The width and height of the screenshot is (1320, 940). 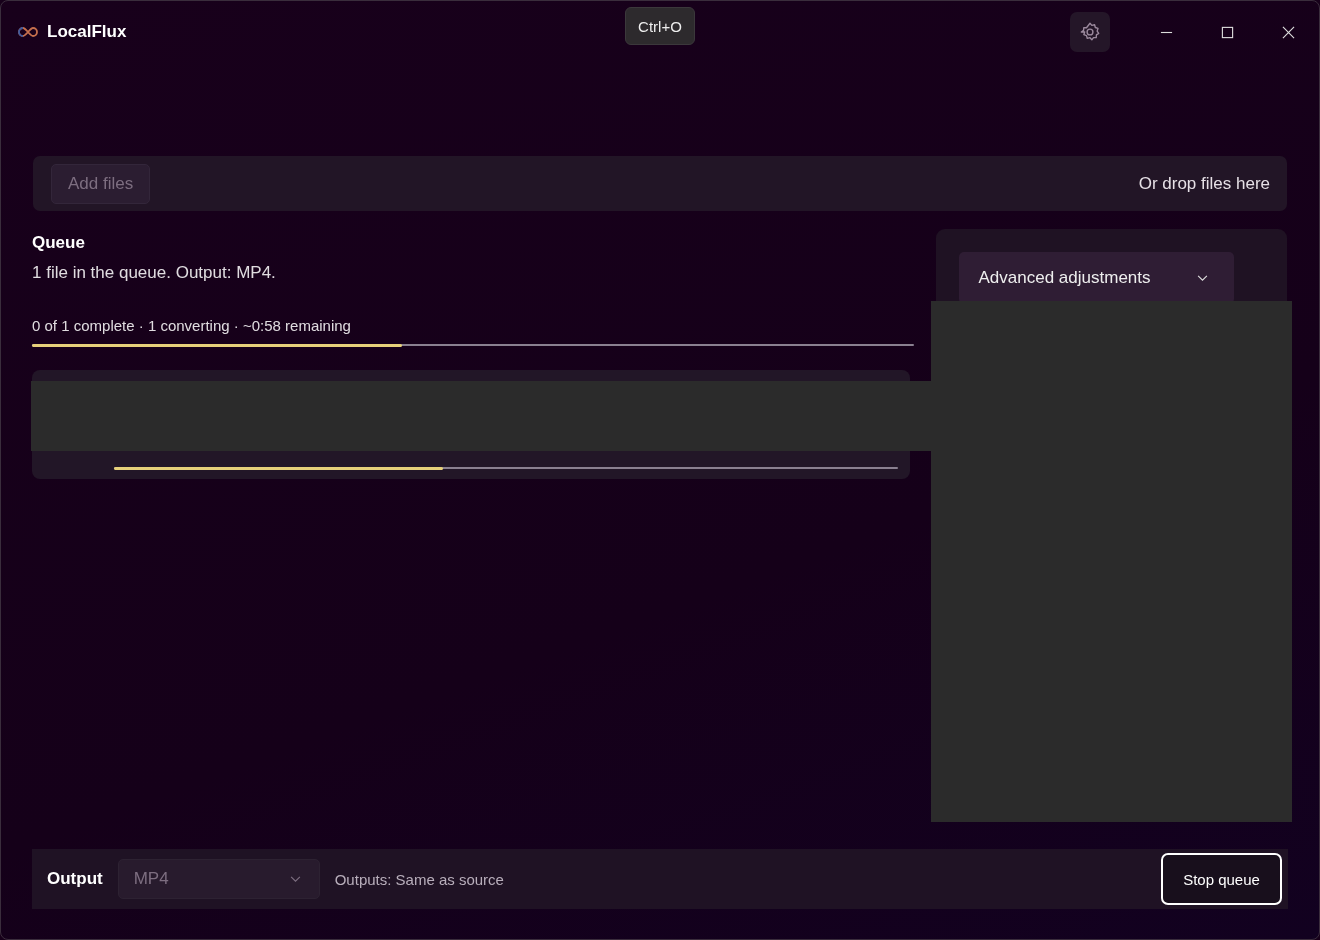 I want to click on stop-queue-button: Stop queue, so click(x=1221, y=879).